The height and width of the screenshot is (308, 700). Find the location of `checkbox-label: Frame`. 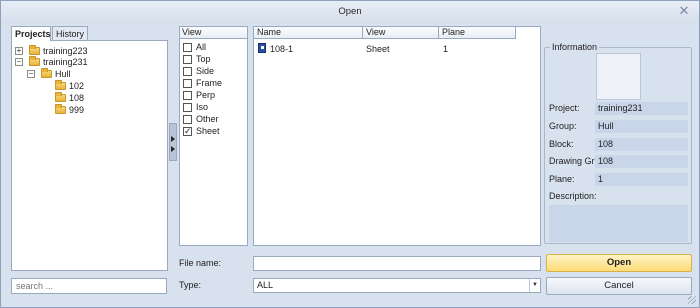

checkbox-label: Frame is located at coordinates (209, 83).